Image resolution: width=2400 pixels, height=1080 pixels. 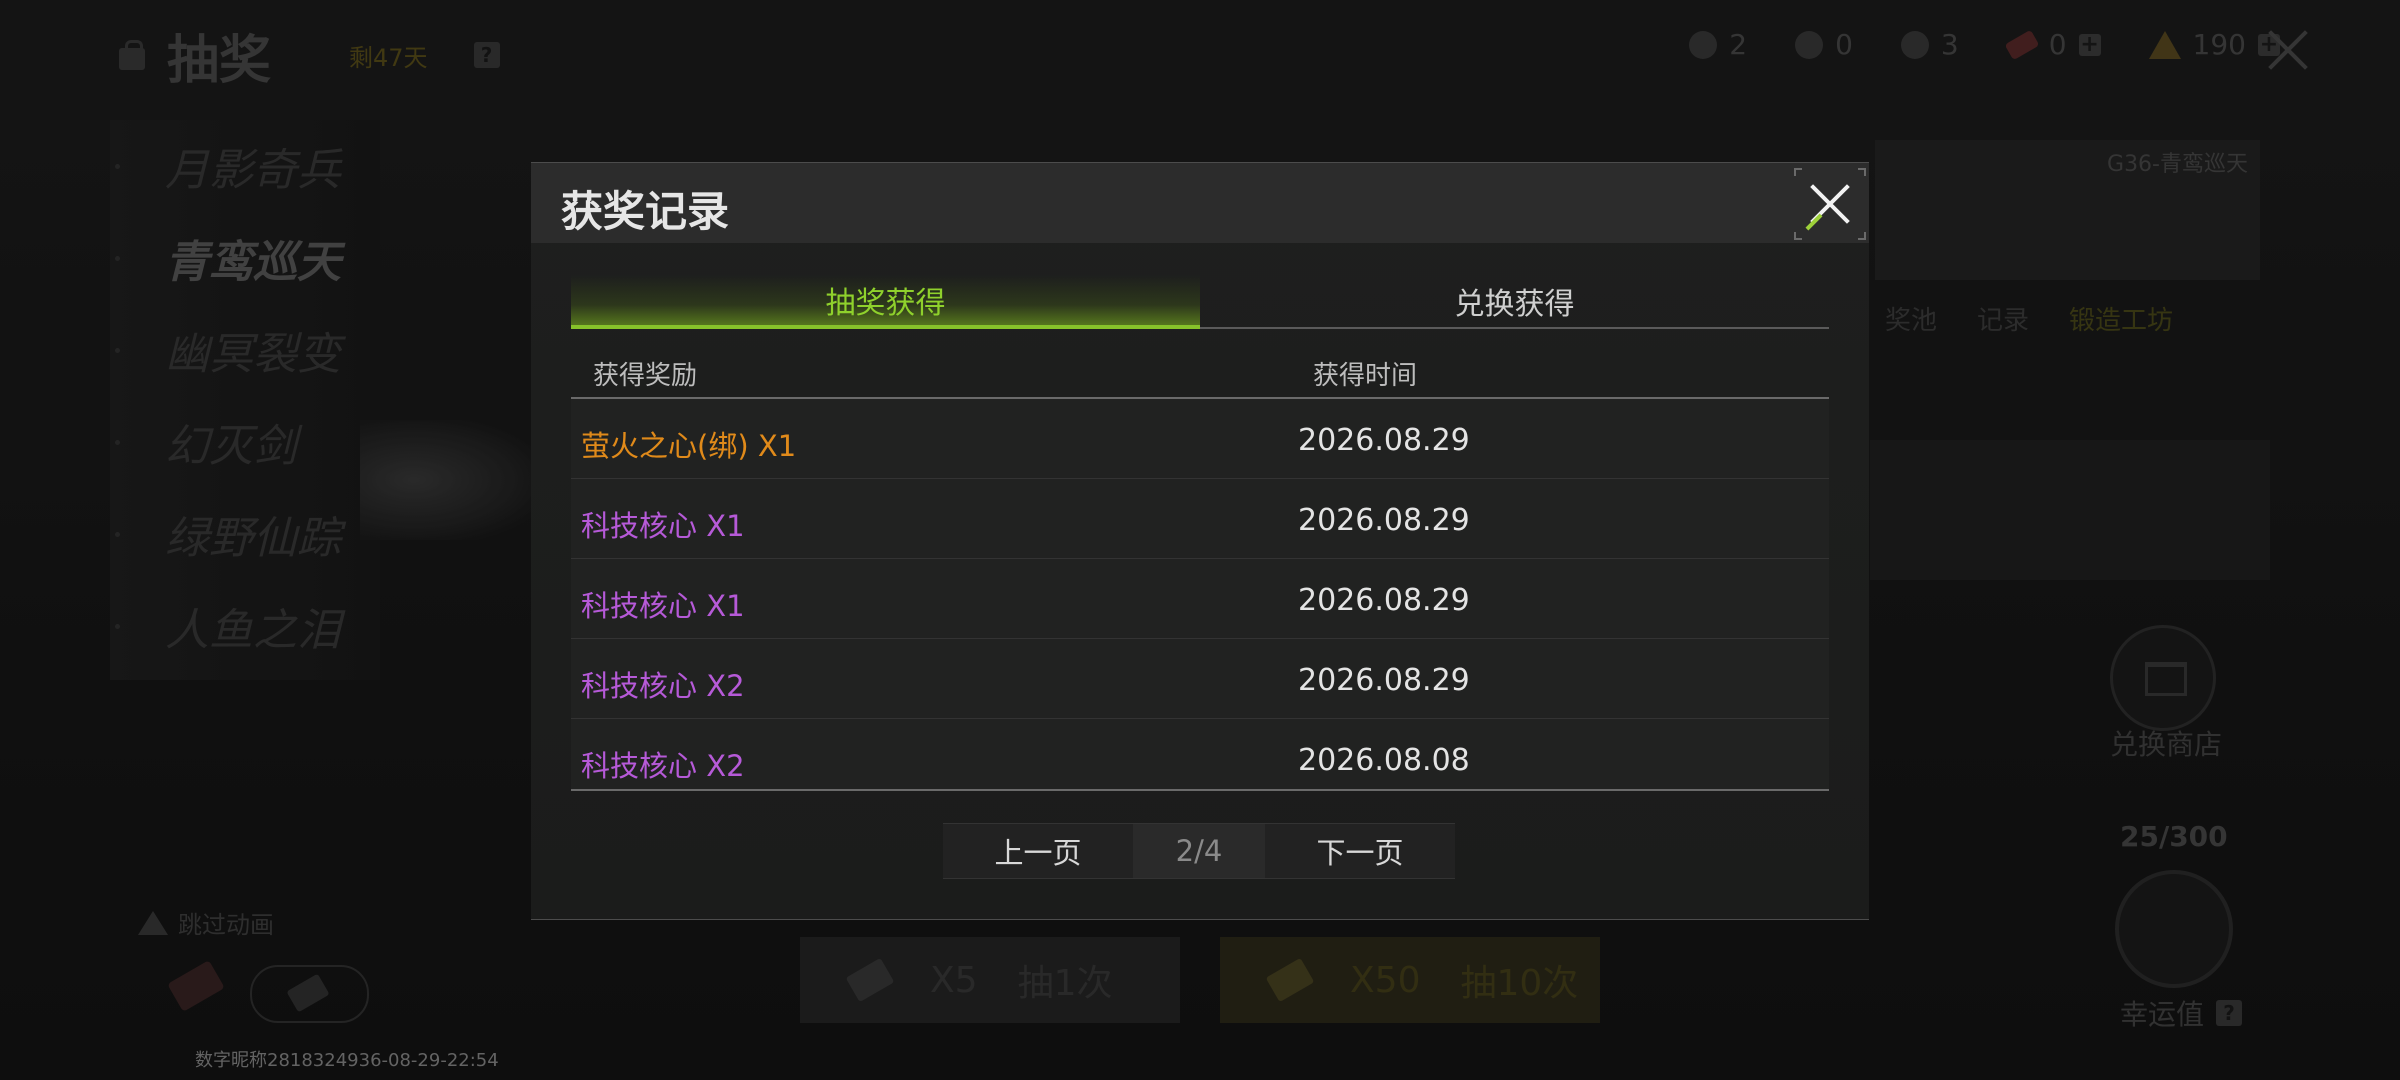 What do you see at coordinates (1038, 851) in the screenshot?
I see `prev-page-button: 上一页` at bounding box center [1038, 851].